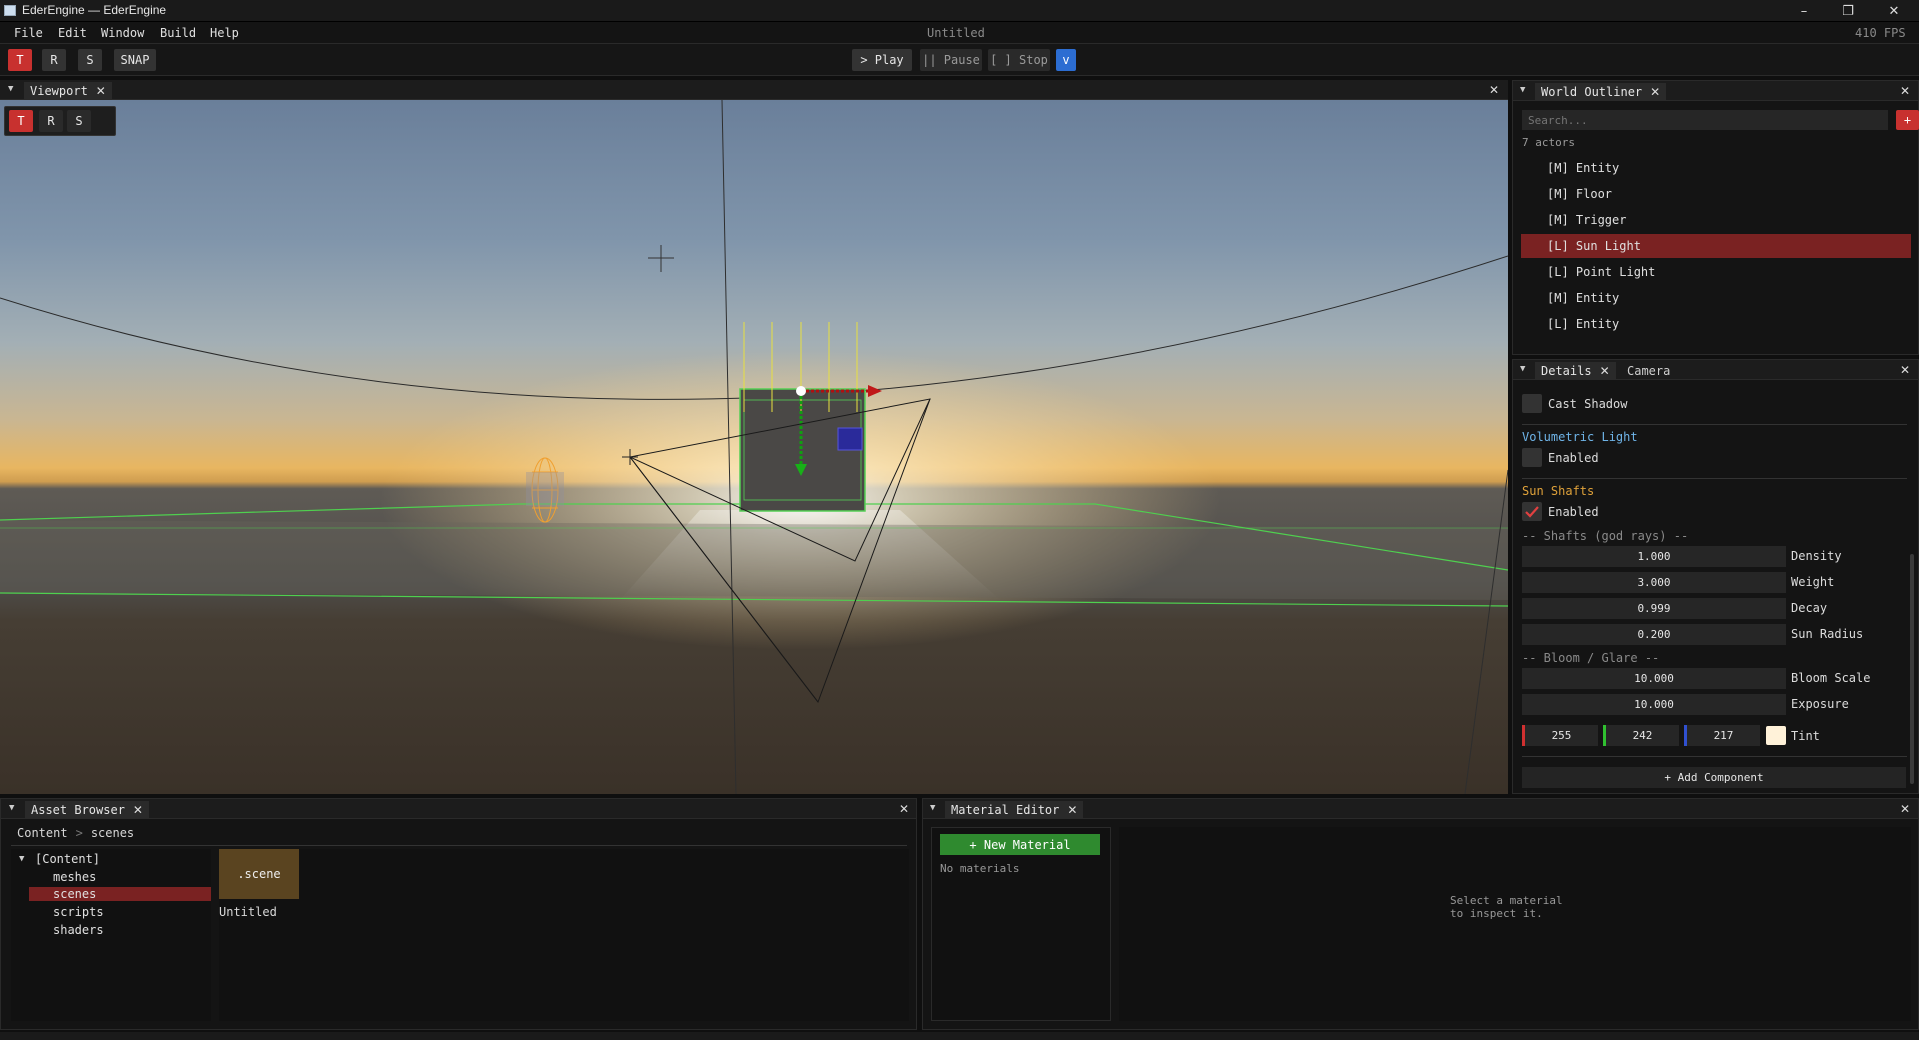 The image size is (1919, 1040). Describe the element at coordinates (1532, 457) in the screenshot. I see `volumetric-enabled-checkbox` at that location.